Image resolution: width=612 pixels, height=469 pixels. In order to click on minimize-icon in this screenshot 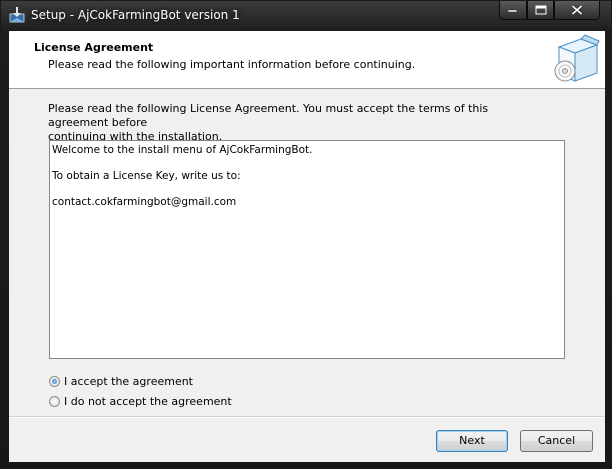, I will do `click(513, 11)`.